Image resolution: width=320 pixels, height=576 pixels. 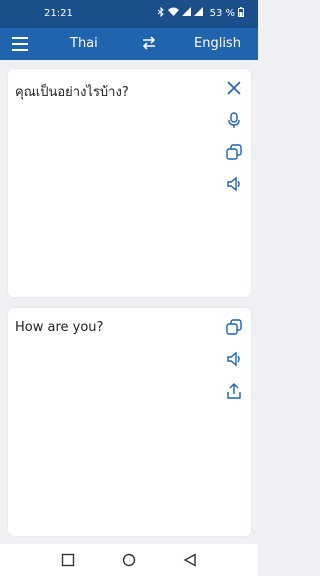 I want to click on swap-arrows-icon, so click(x=149, y=43).